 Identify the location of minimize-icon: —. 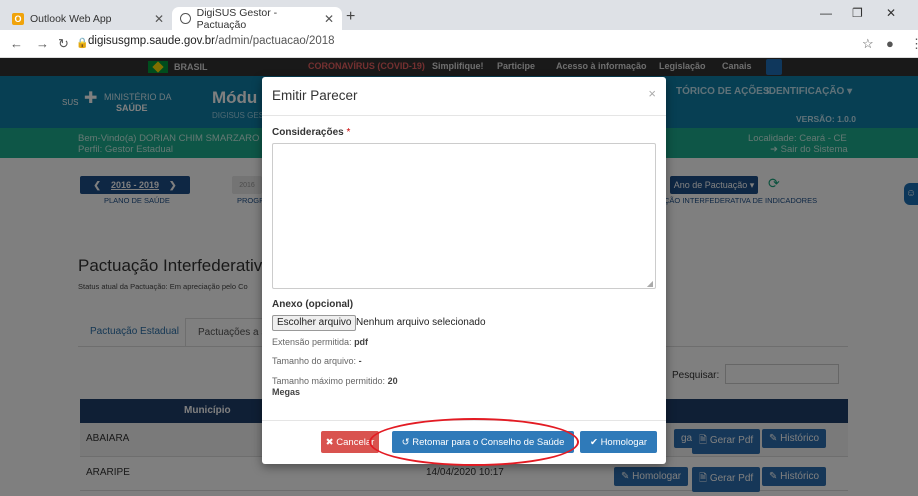
(826, 13).